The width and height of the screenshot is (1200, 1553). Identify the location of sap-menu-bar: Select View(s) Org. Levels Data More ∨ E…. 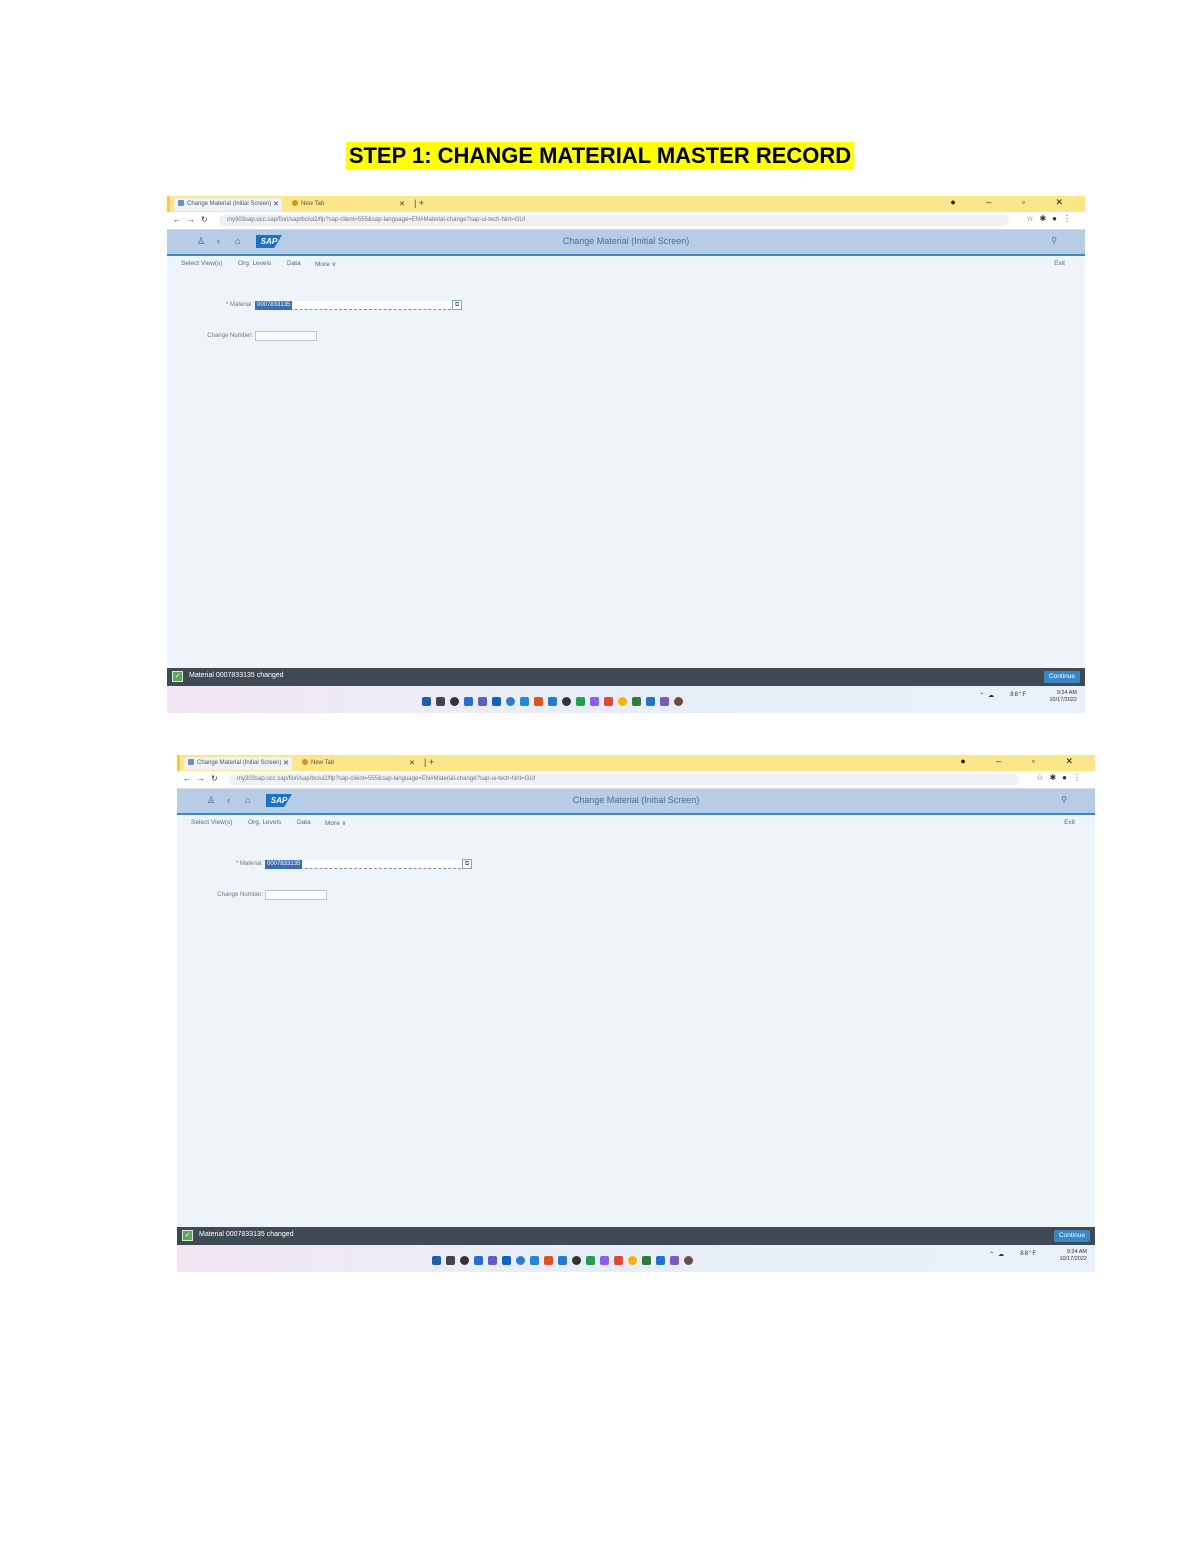
(636, 823).